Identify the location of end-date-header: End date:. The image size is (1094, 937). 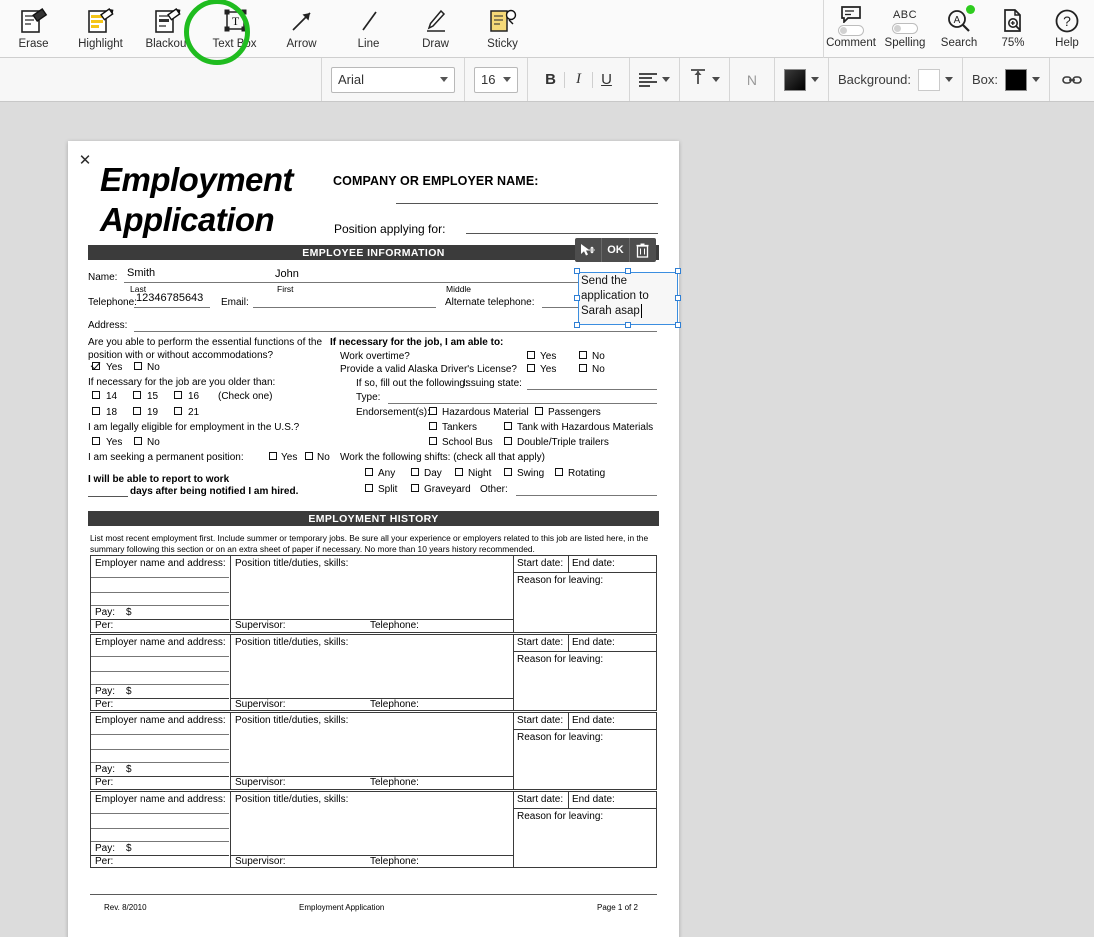
(593, 721).